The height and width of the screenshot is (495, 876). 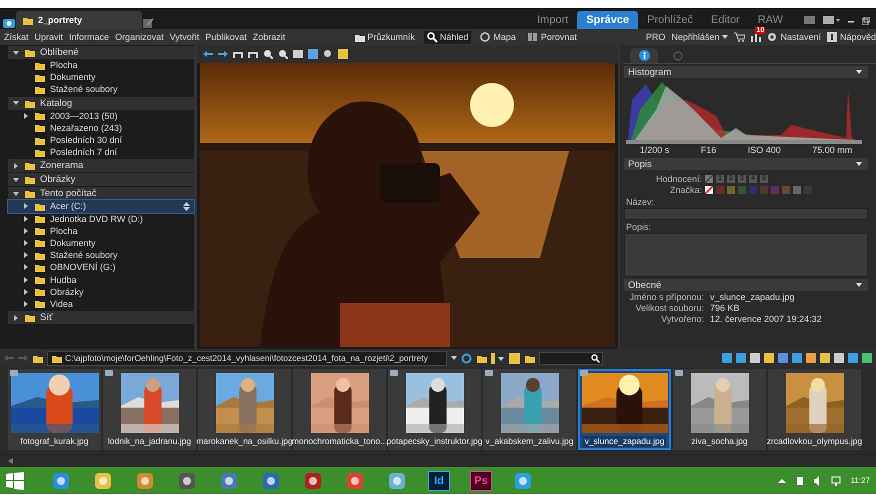 I want to click on mode-tab: Editor, so click(x=725, y=20).